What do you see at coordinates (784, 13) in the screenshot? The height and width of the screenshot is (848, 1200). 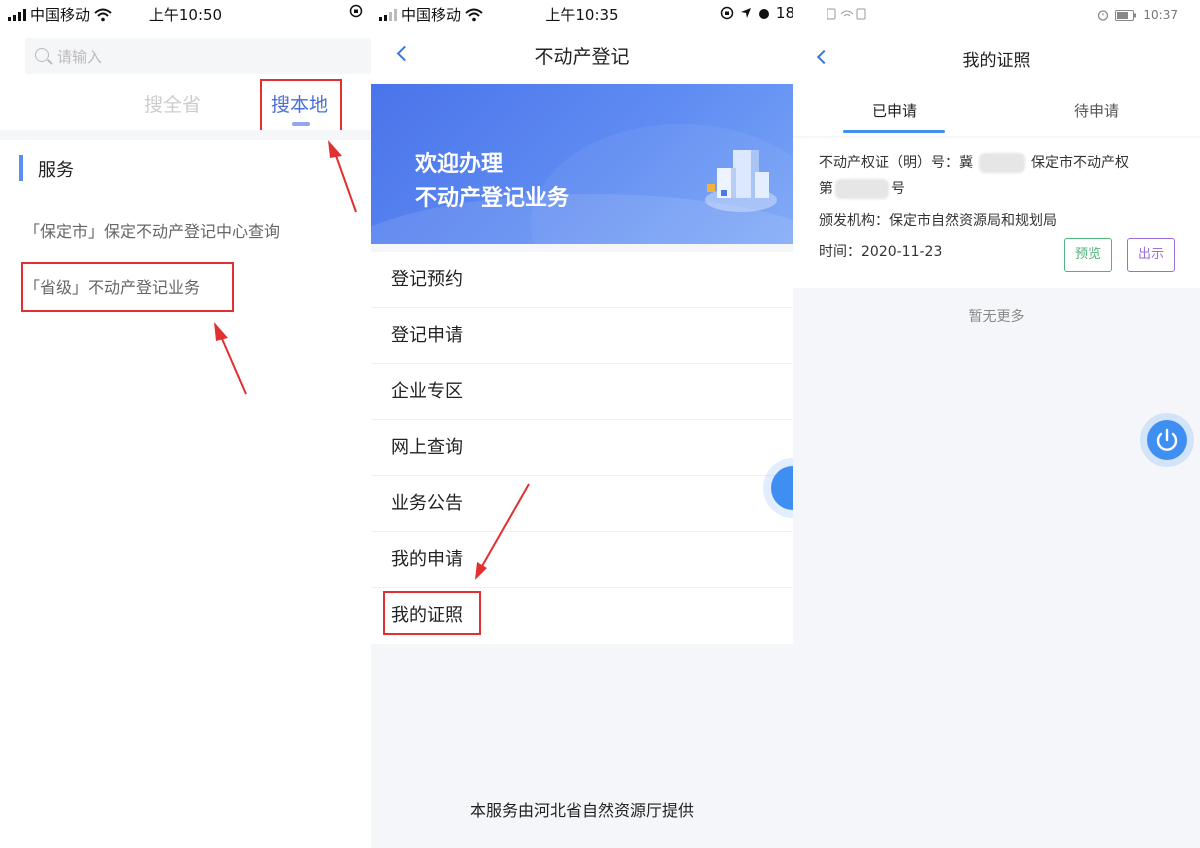 I see `battery-level: 18` at bounding box center [784, 13].